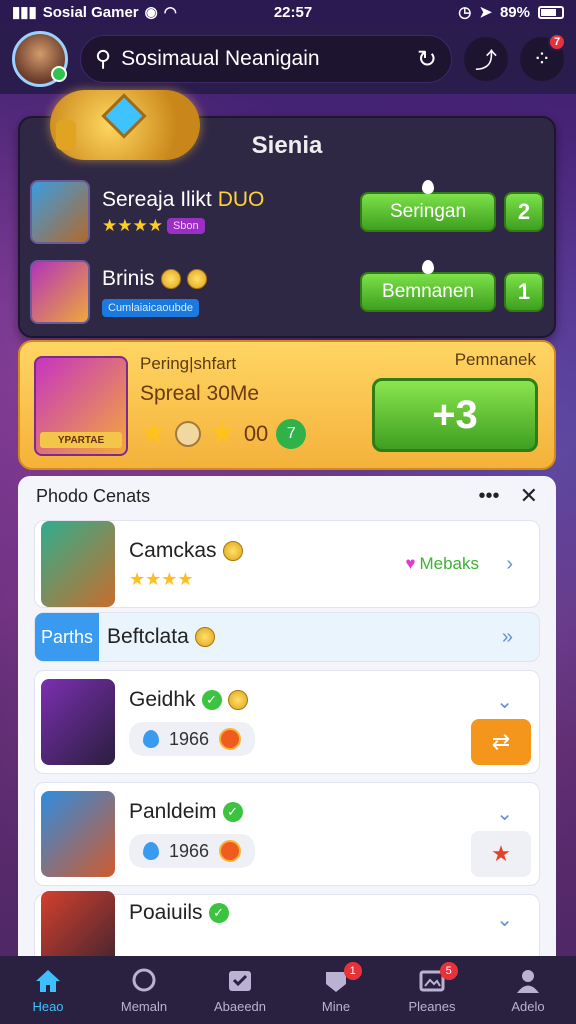 This screenshot has width=576, height=1024. What do you see at coordinates (529, 496) in the screenshot?
I see `close-icon: ✕` at bounding box center [529, 496].